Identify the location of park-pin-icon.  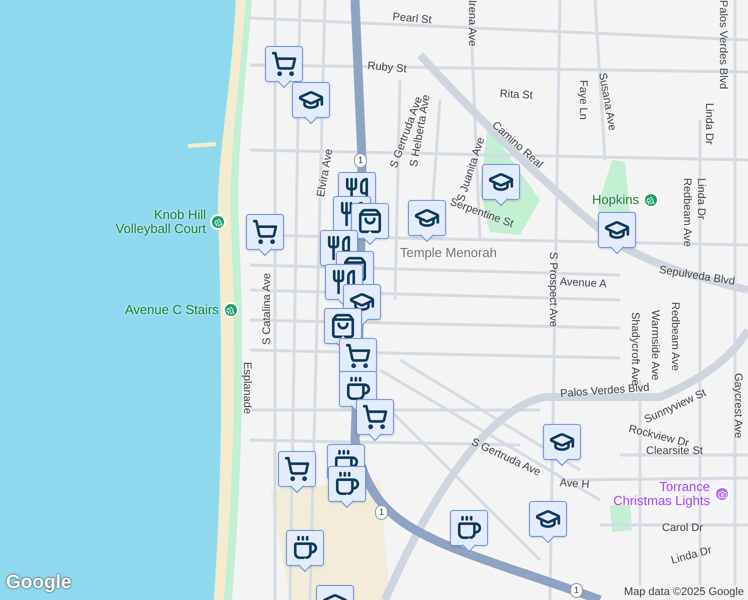
(650, 200).